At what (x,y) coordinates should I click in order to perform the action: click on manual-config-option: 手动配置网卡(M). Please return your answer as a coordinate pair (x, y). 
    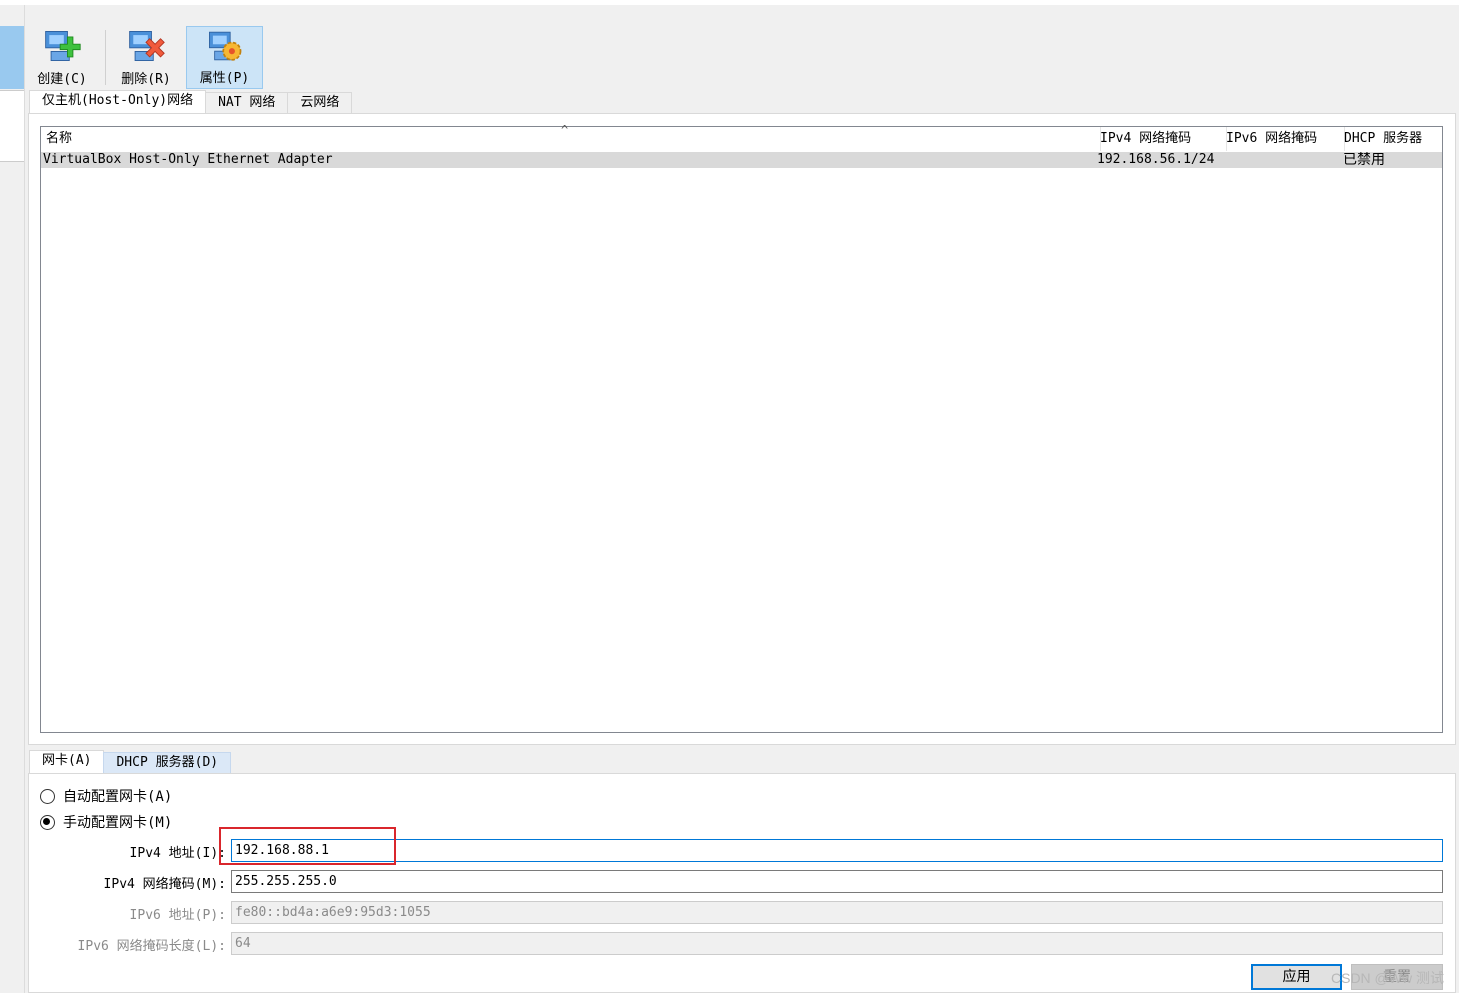
    Looking at the image, I should click on (106, 822).